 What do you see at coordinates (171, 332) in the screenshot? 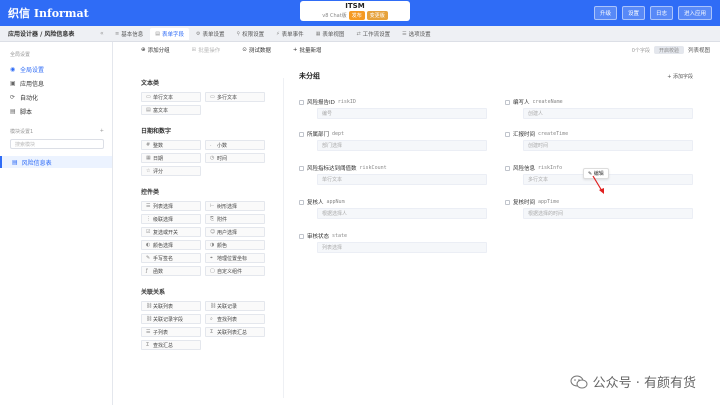
I see `palette-item: ☰ 子列表` at bounding box center [171, 332].